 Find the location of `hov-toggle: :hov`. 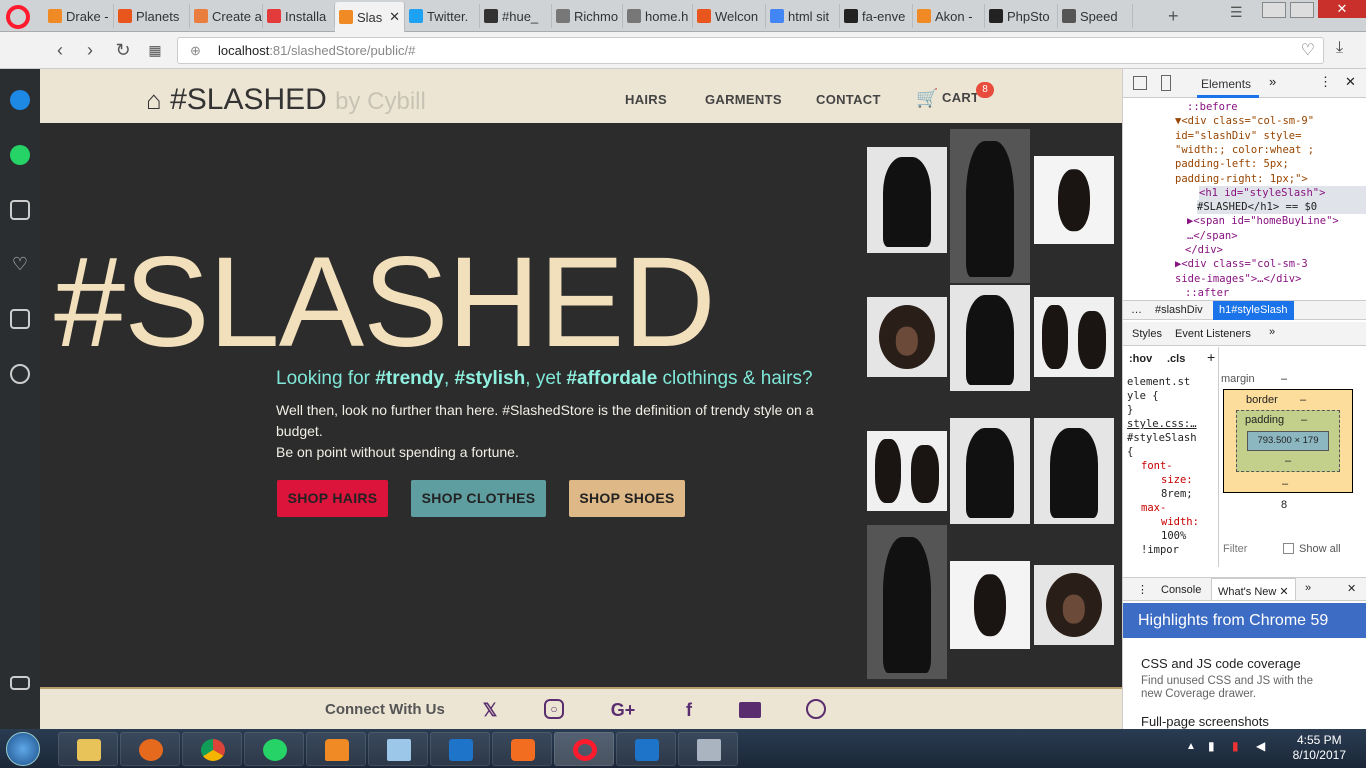

hov-toggle: :hov is located at coordinates (1140, 359).